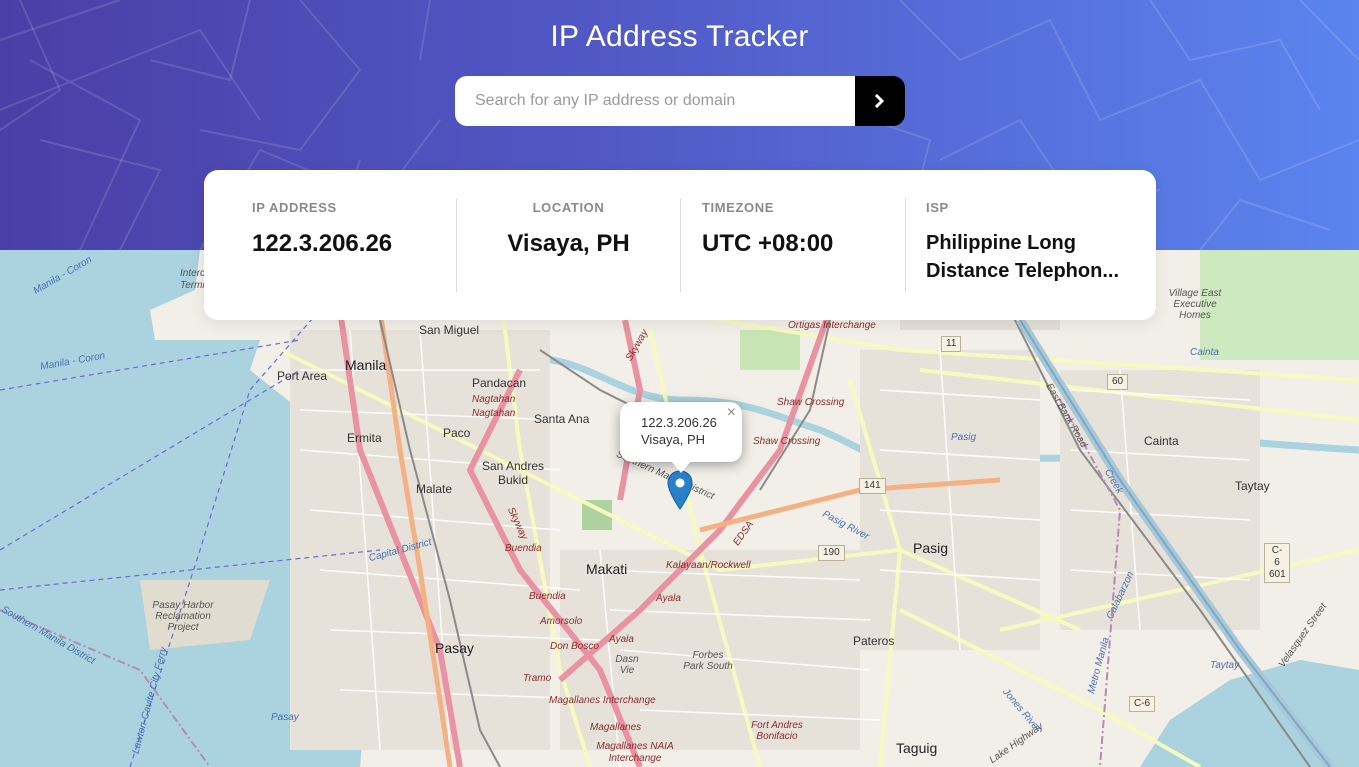 The image size is (1359, 767). What do you see at coordinates (366, 365) in the screenshot?
I see `map-label-manila: Manila` at bounding box center [366, 365].